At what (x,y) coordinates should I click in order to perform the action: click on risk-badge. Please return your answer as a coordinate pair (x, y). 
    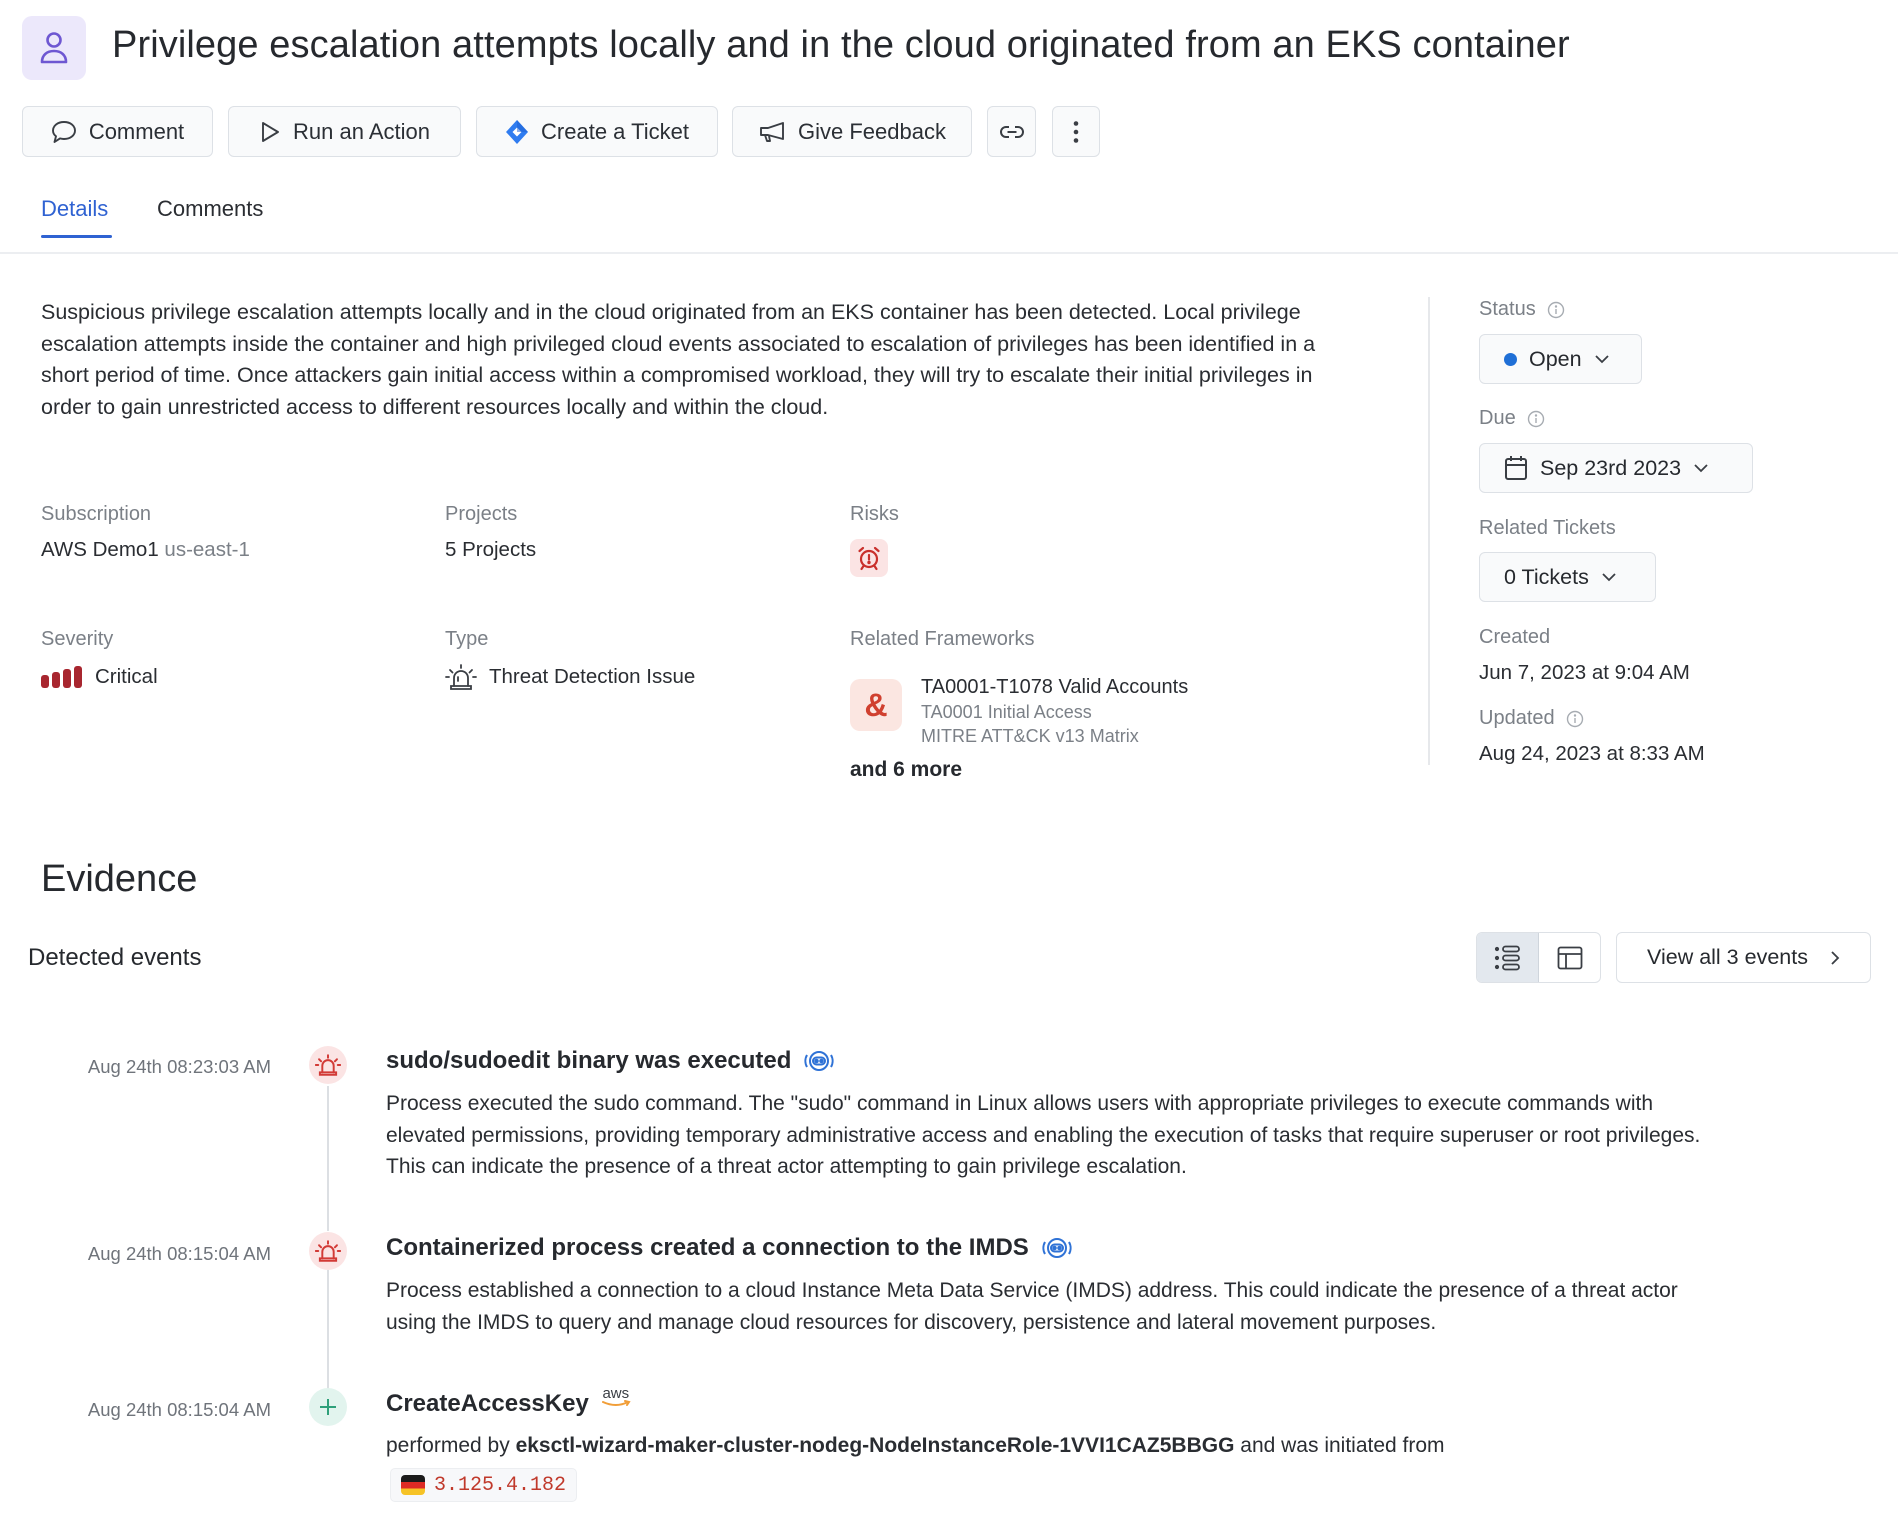
    Looking at the image, I should click on (869, 558).